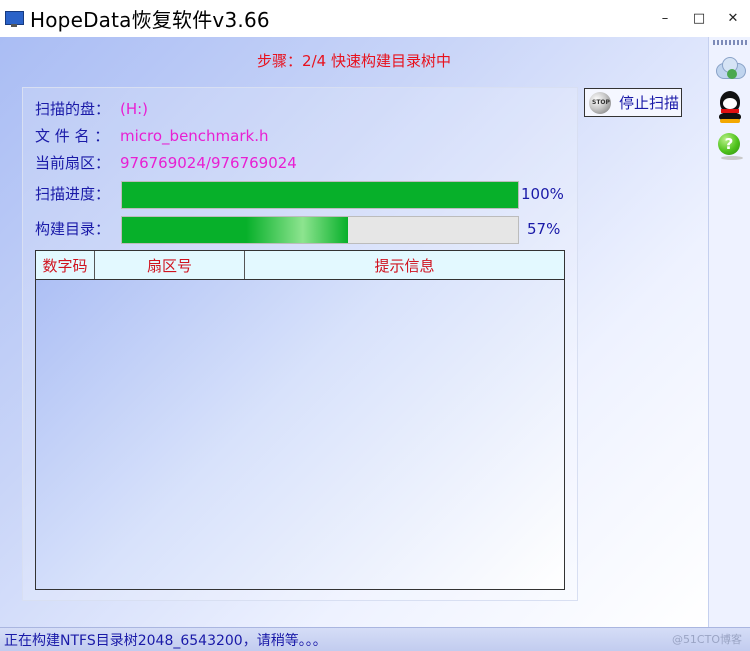 The image size is (750, 651). What do you see at coordinates (404, 265) in the screenshot?
I see `column-header-info: 提示信息` at bounding box center [404, 265].